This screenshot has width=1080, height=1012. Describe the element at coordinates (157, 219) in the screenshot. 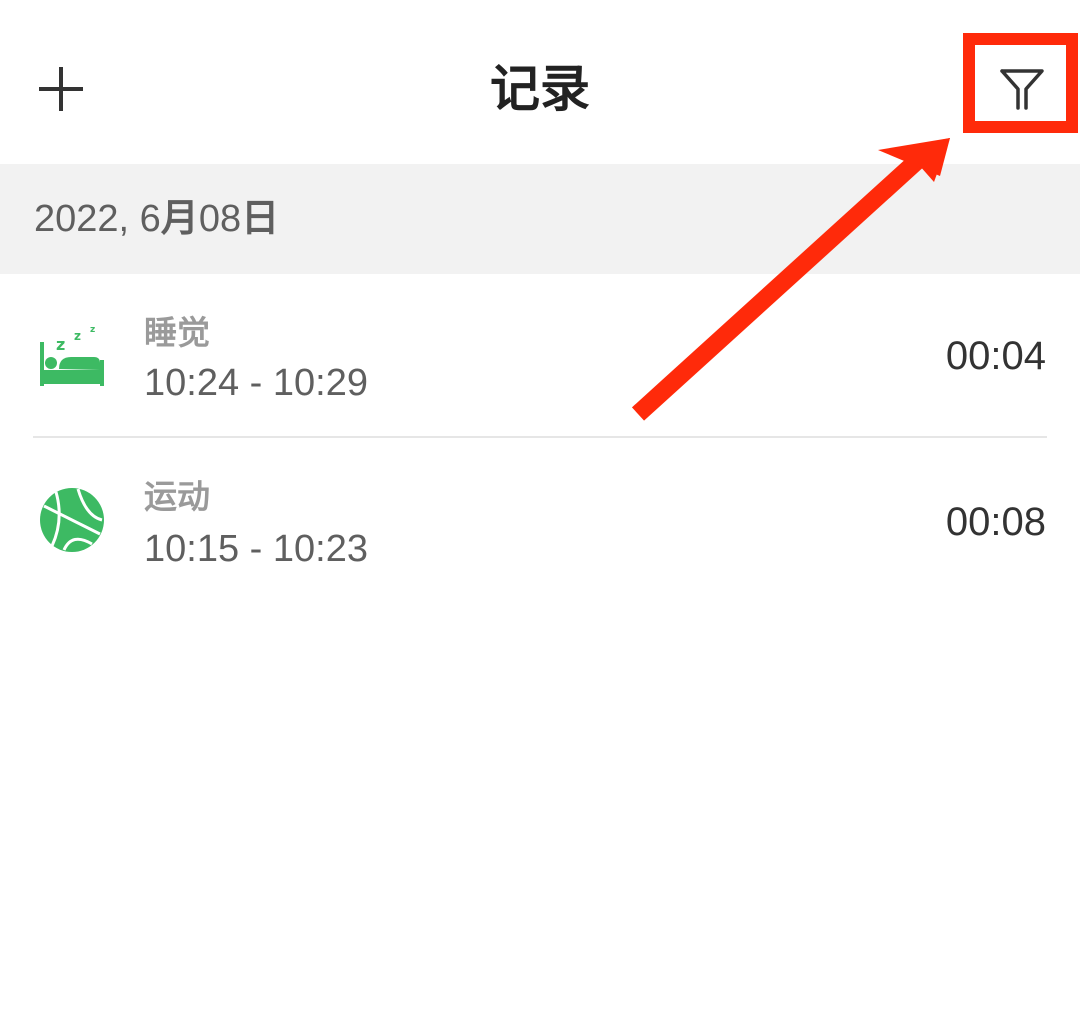

I see `date-label: 2022, 6月08日` at that location.